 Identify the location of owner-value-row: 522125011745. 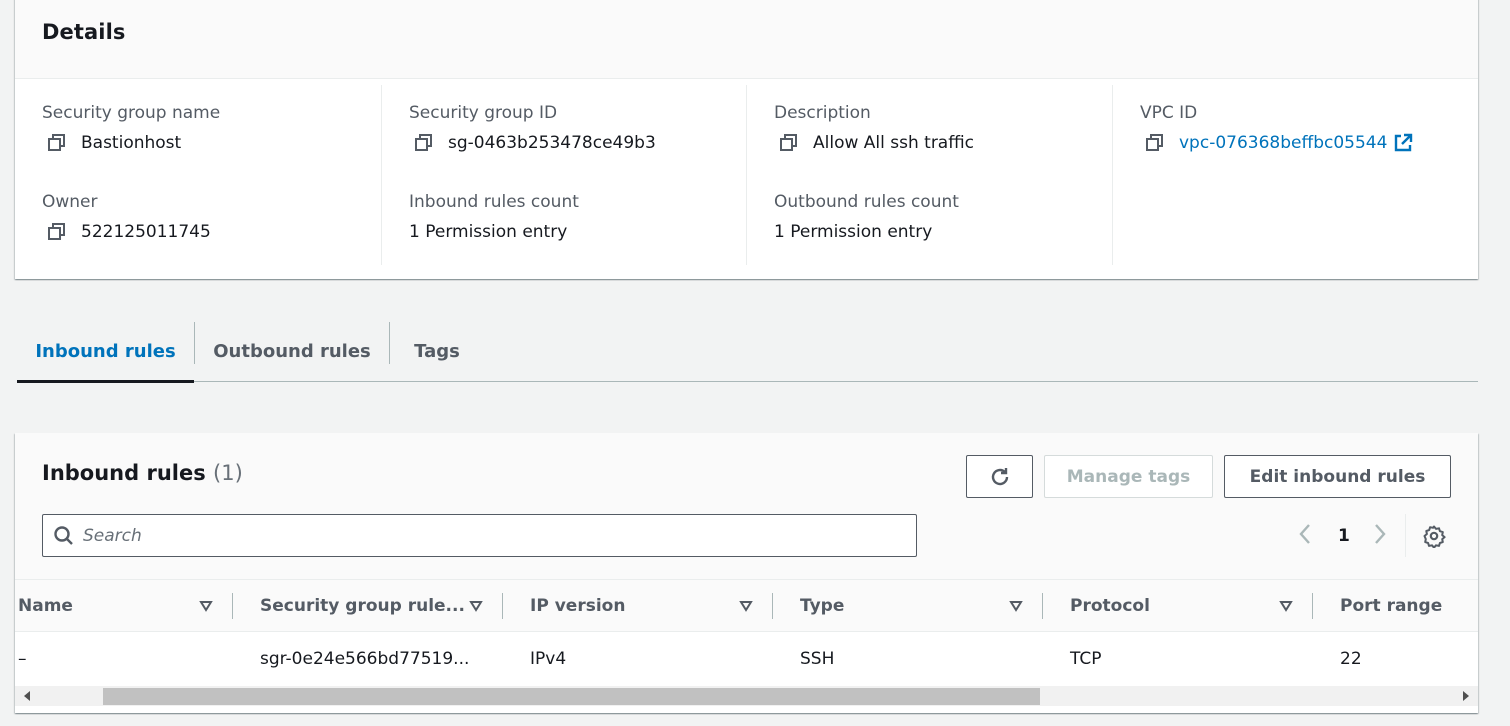
(126, 232).